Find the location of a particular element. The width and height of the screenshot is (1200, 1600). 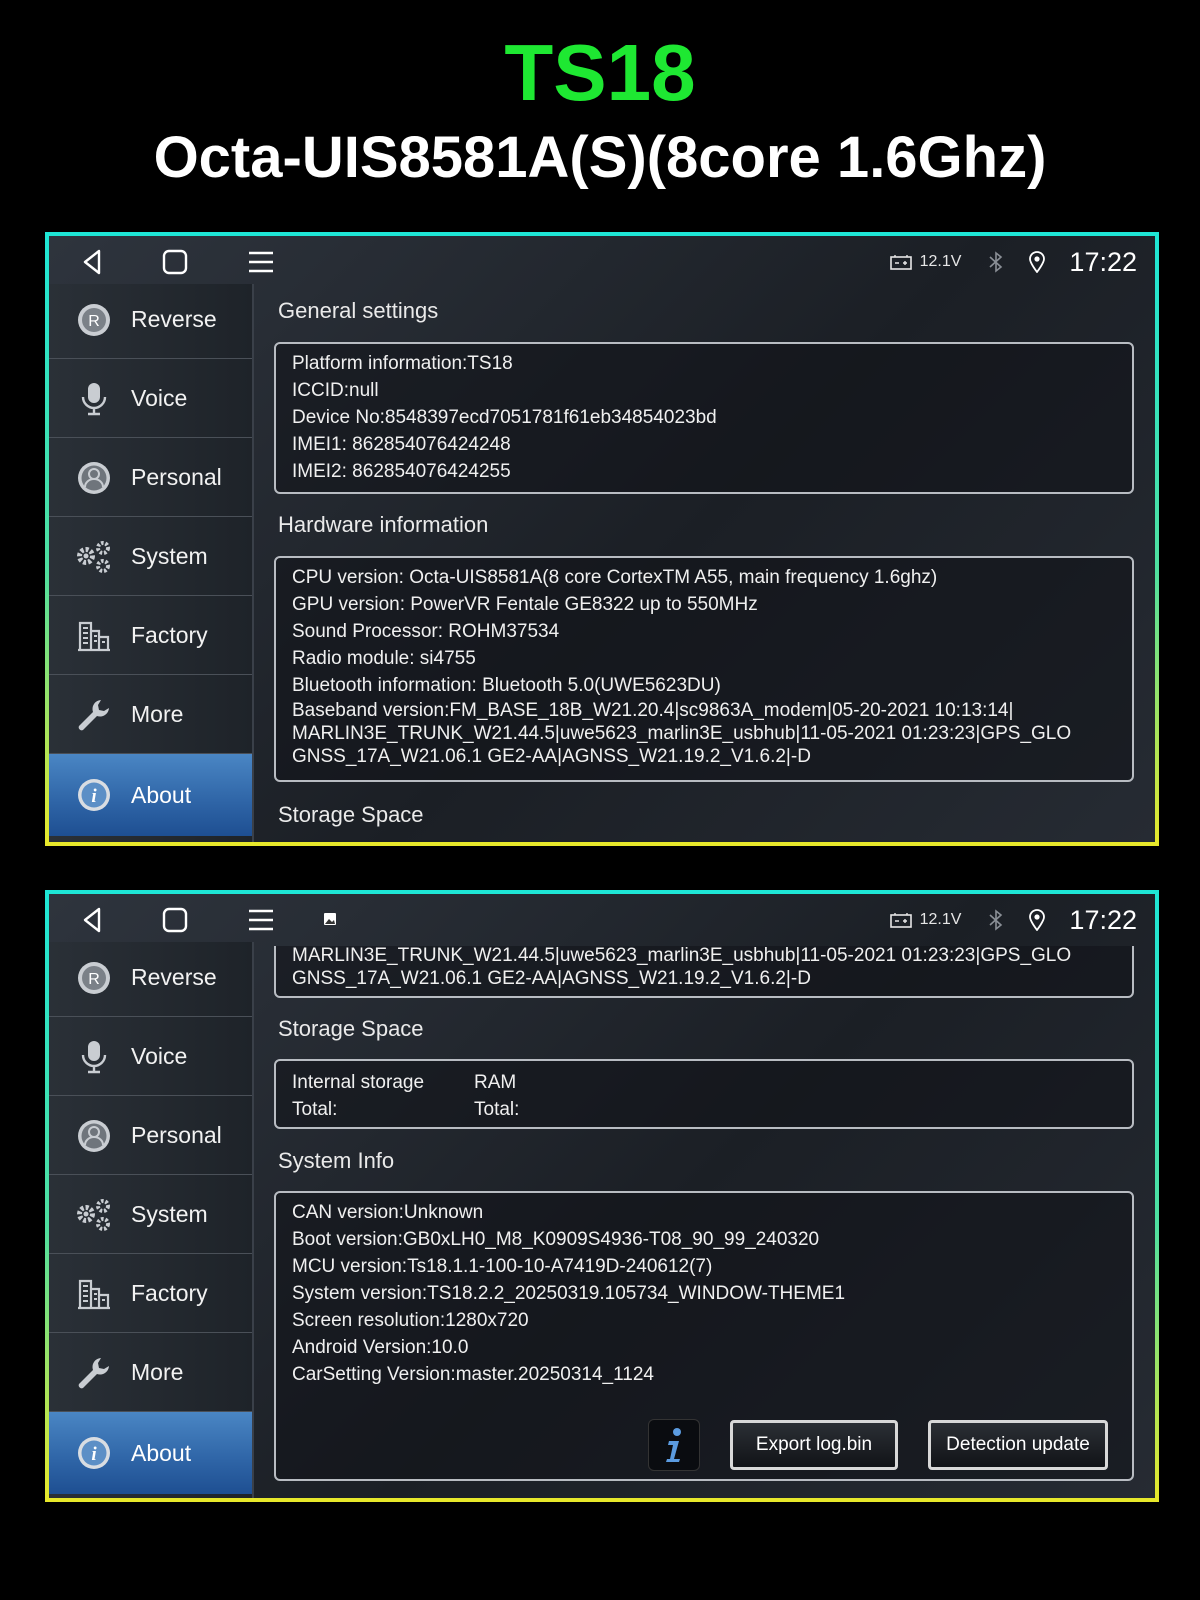

info-button is located at coordinates (674, 1445).